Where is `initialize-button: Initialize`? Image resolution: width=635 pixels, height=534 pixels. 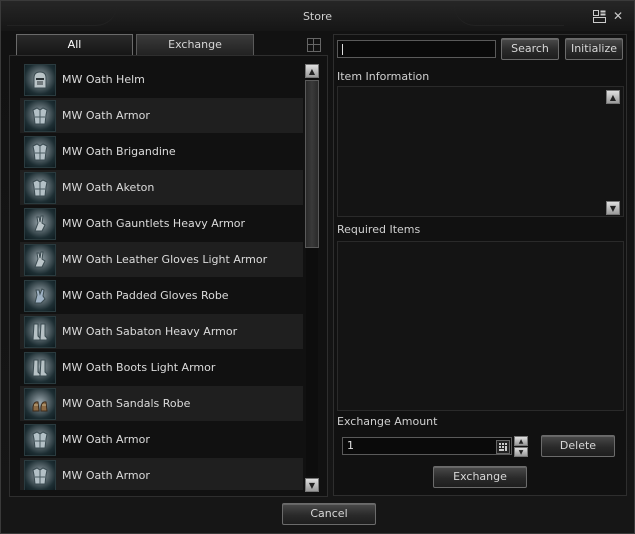 initialize-button: Initialize is located at coordinates (594, 49).